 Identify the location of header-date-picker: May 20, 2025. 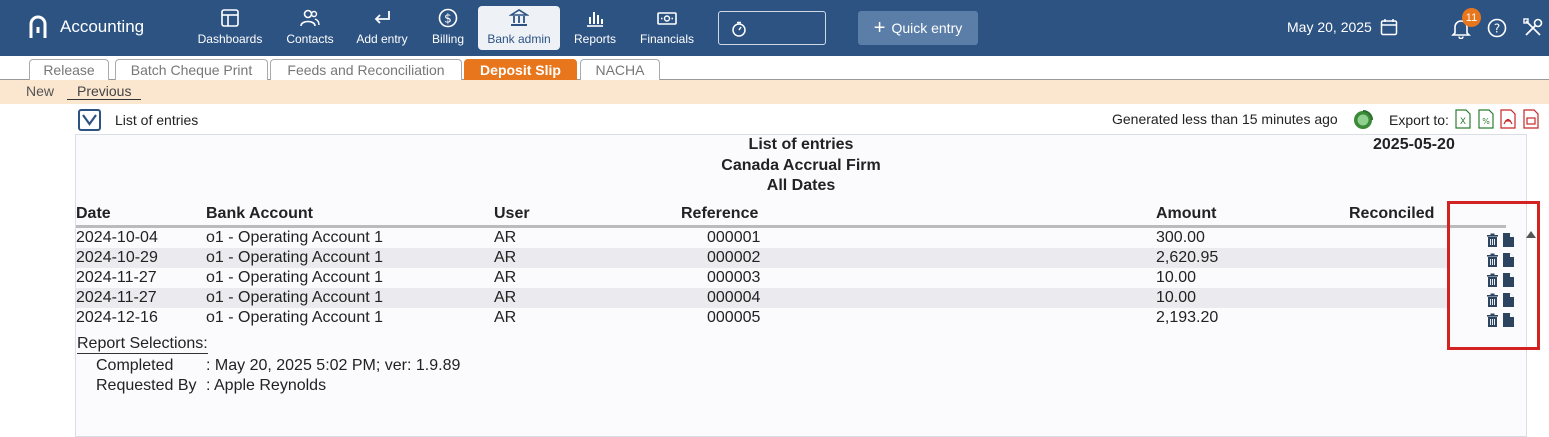
(1342, 27).